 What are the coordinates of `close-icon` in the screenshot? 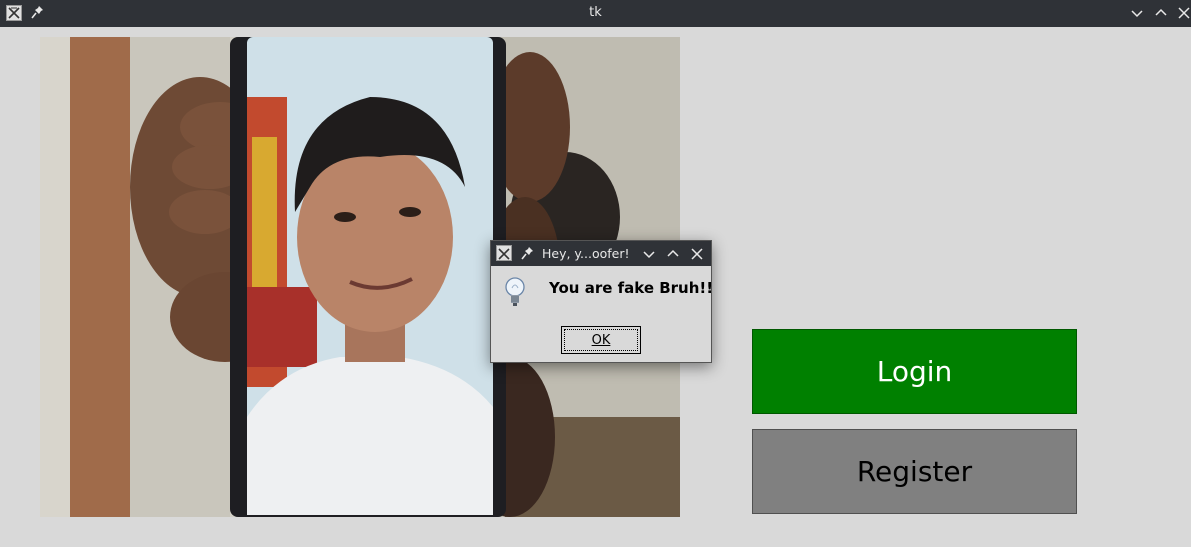 It's located at (1183, 13).